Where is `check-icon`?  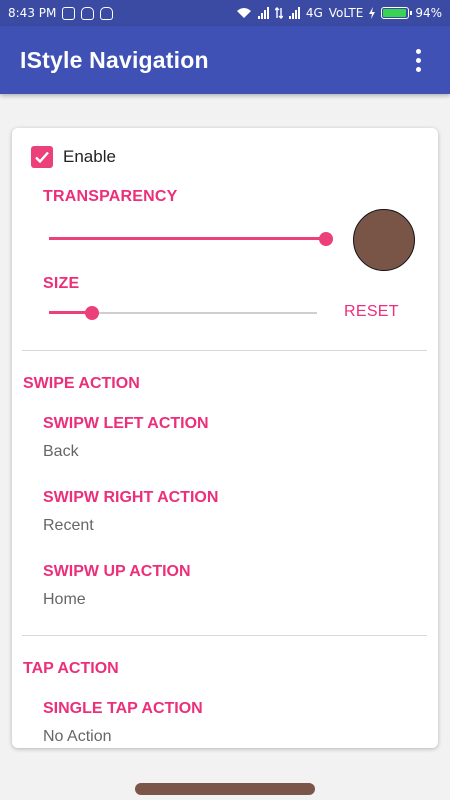 check-icon is located at coordinates (42, 157).